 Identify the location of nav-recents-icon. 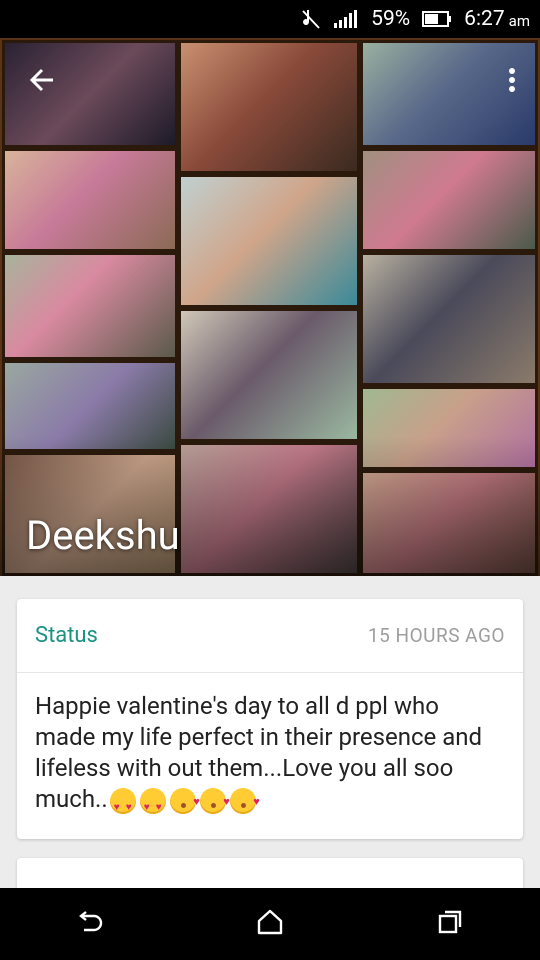
(450, 924).